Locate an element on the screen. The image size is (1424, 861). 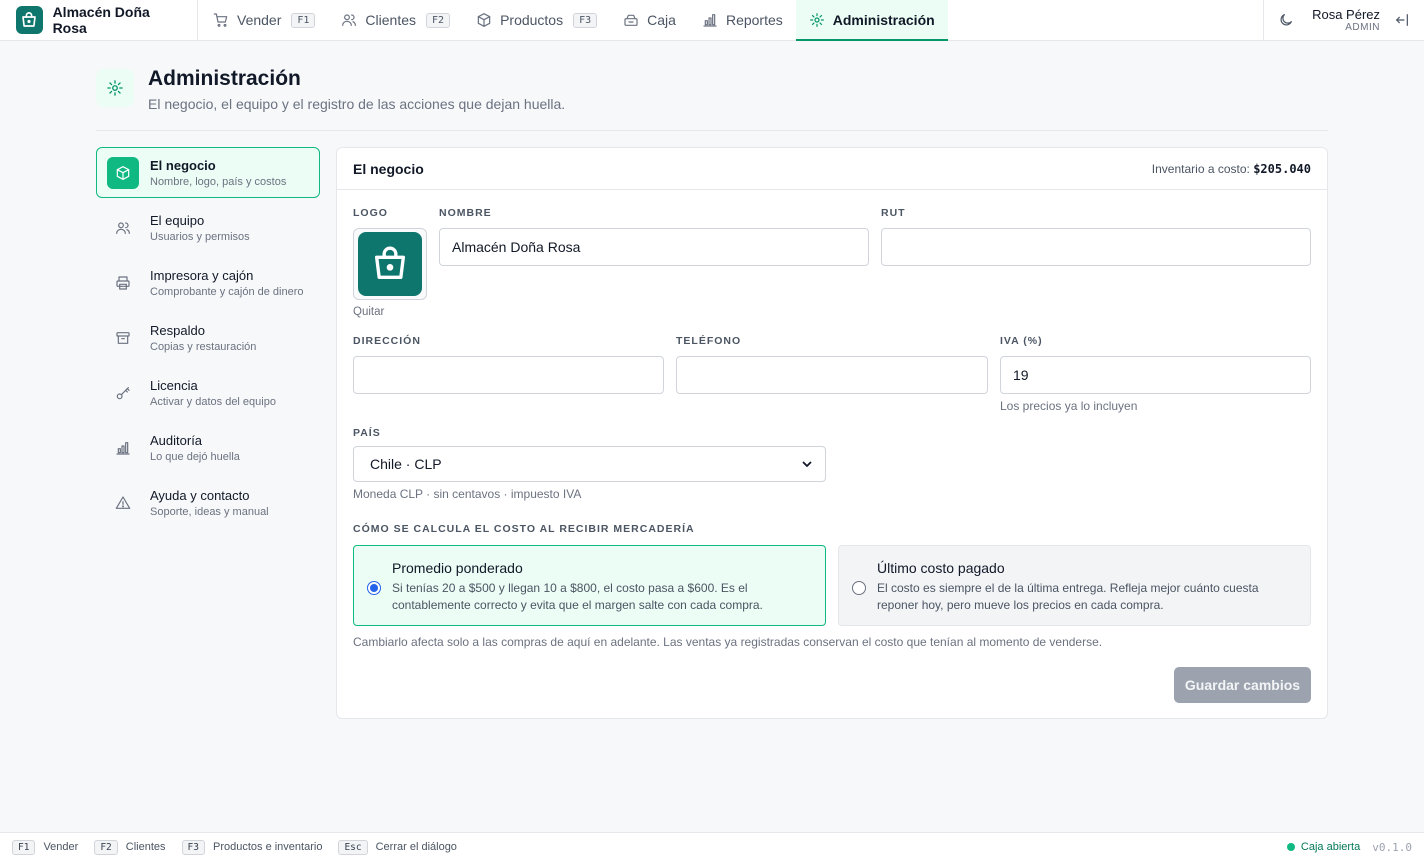
phone-input is located at coordinates (832, 375).